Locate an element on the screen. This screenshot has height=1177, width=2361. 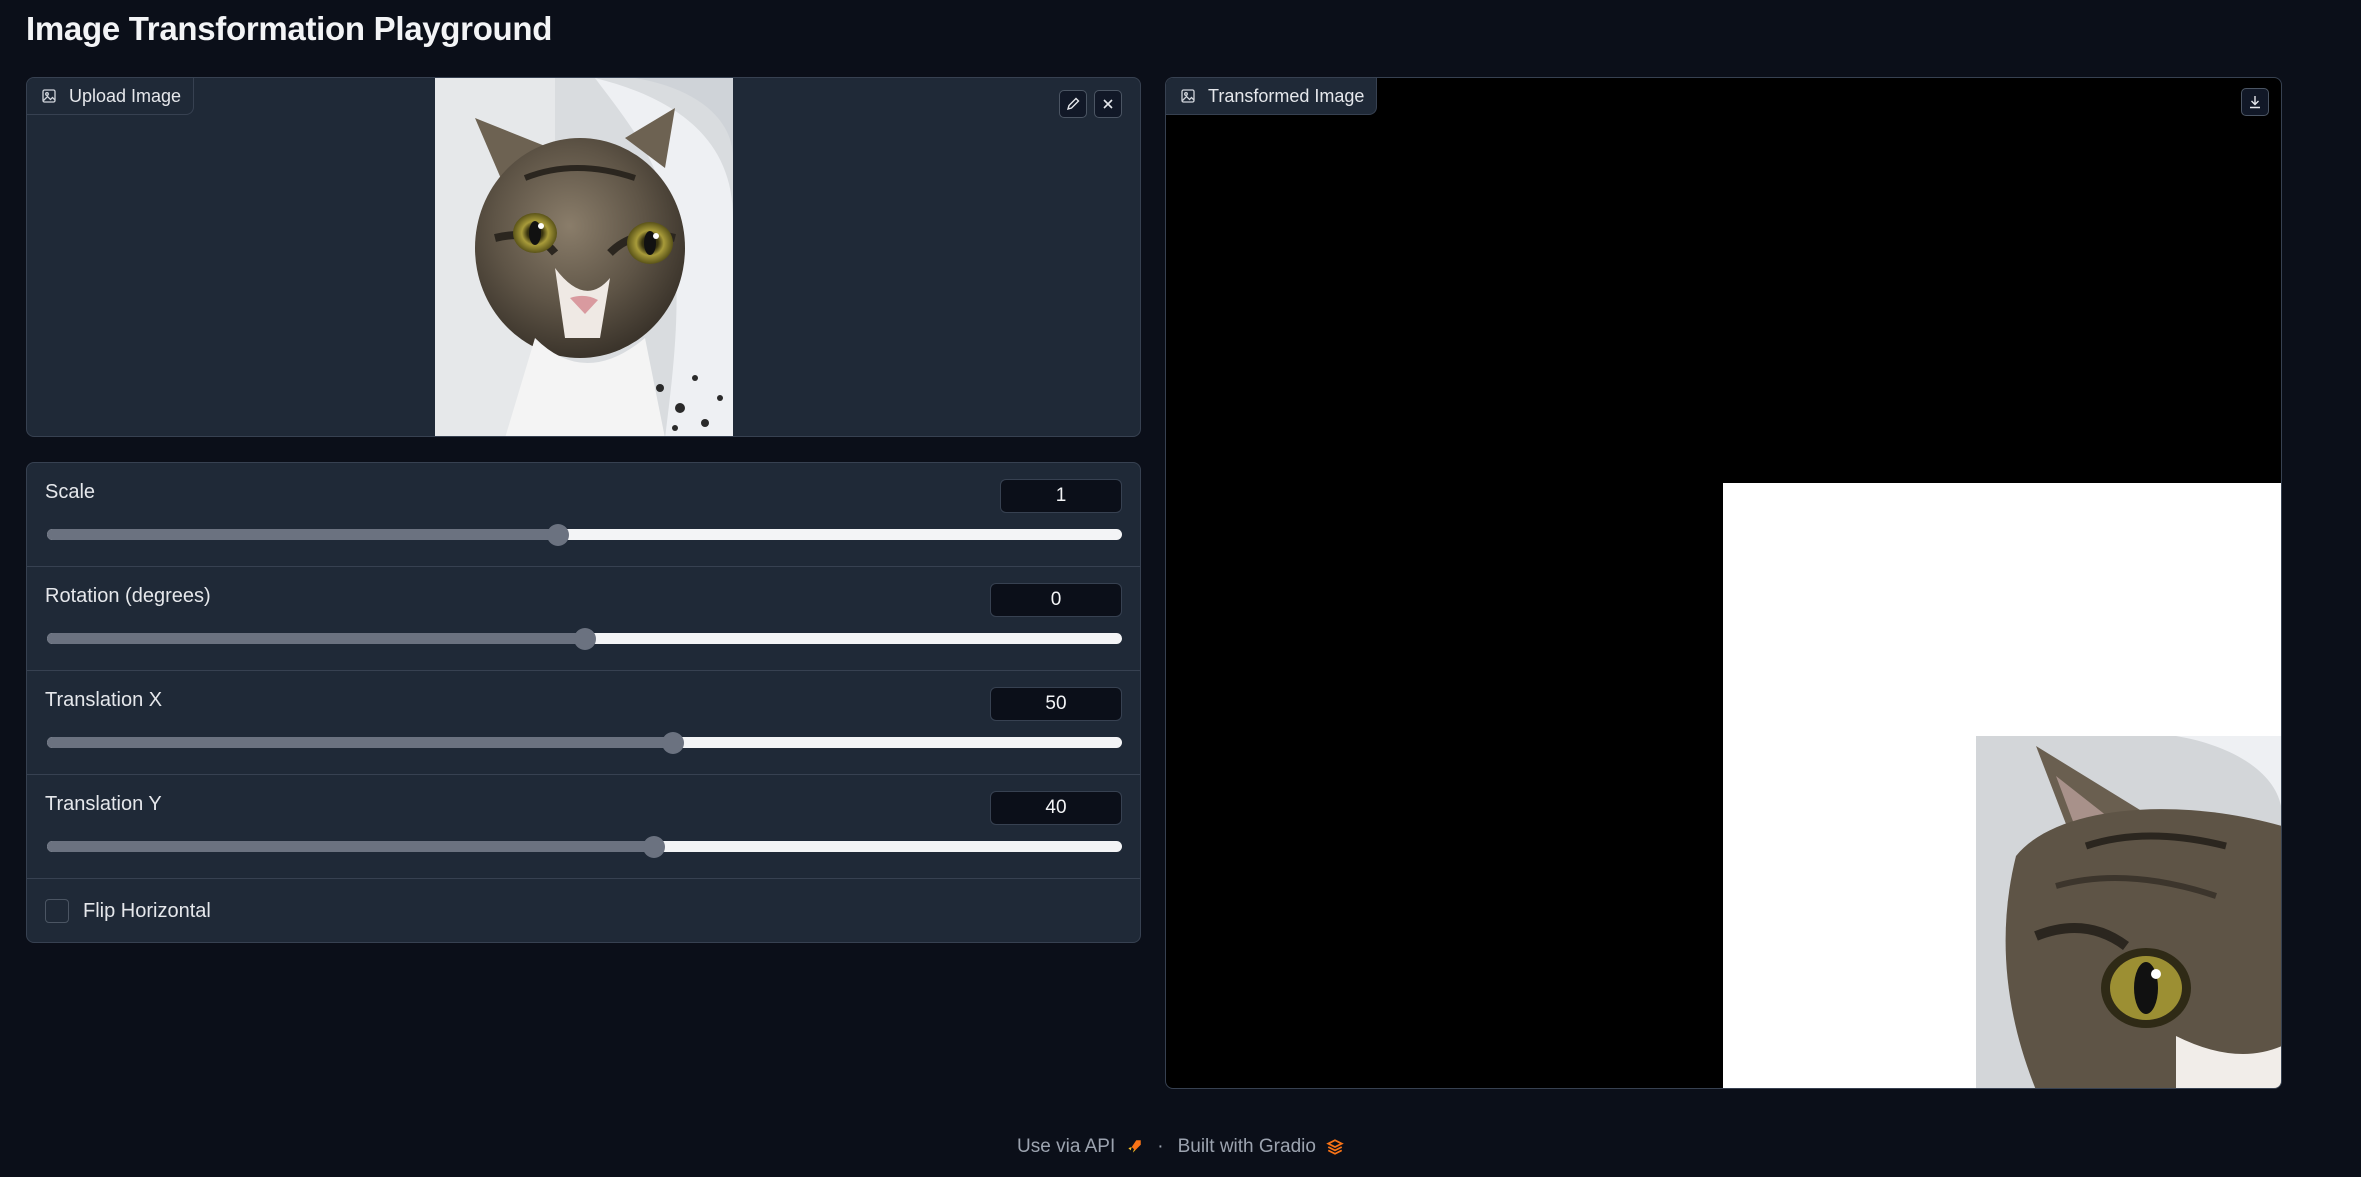
uploaded-cat-image is located at coordinates (584, 257).